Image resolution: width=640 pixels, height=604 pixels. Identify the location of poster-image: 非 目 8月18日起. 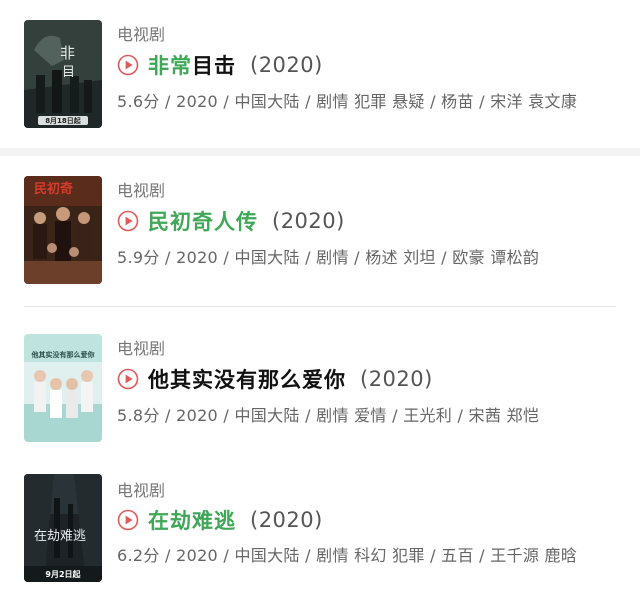
(63, 74).